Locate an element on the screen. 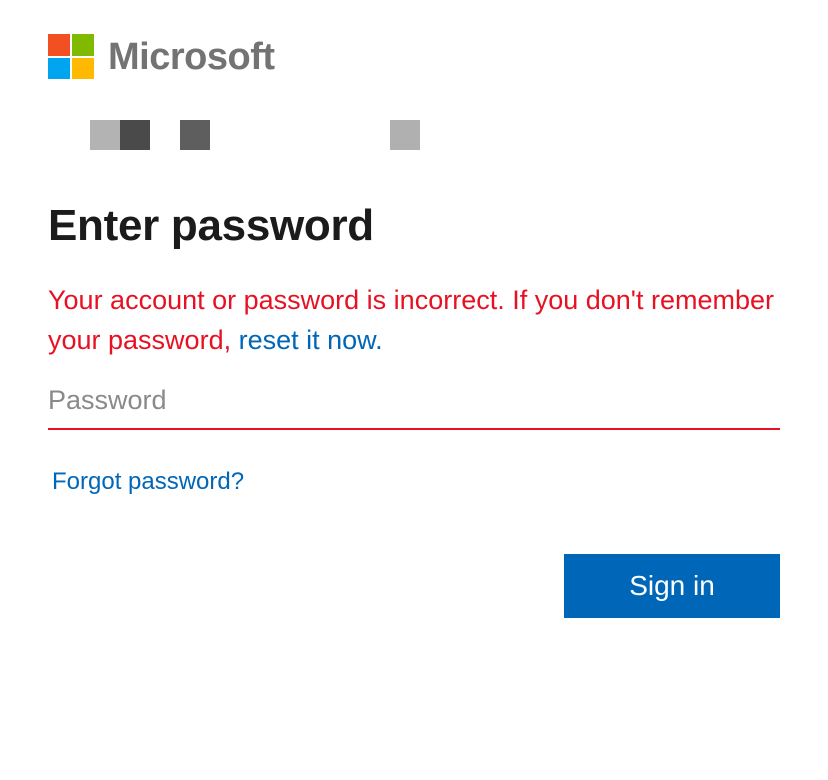 This screenshot has width=828, height=780. logo-square-red is located at coordinates (59, 45).